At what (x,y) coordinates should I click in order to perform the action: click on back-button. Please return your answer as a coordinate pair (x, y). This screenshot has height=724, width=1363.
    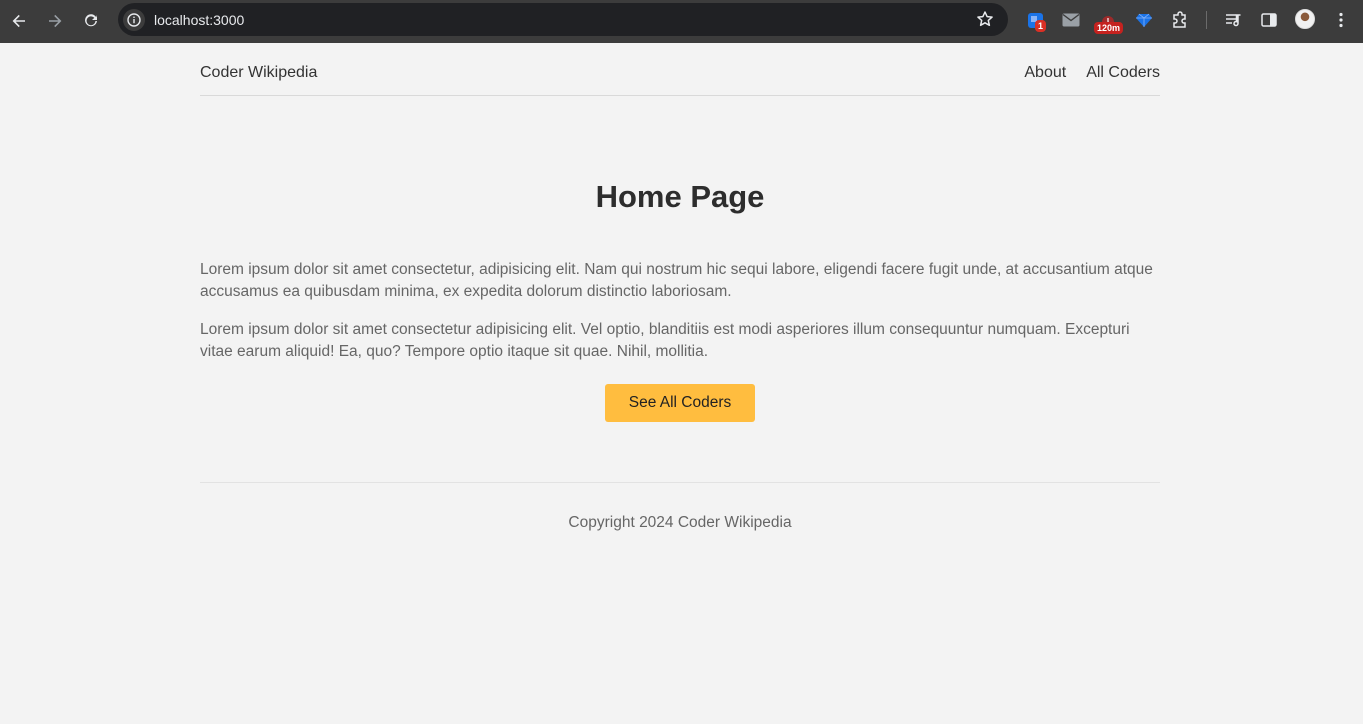
    Looking at the image, I should click on (19, 21).